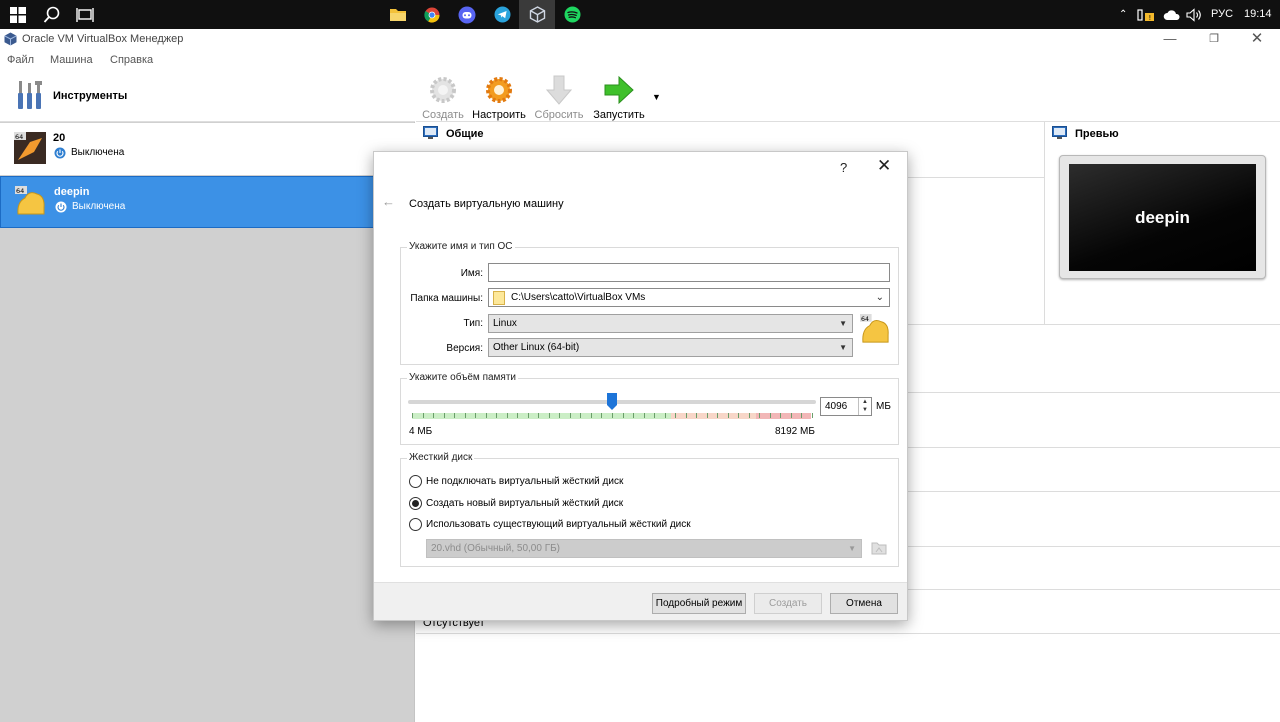  What do you see at coordinates (524, 503) in the screenshot?
I see `radio-create-disk-label: Создать новый виртуальный жёсткий диск` at bounding box center [524, 503].